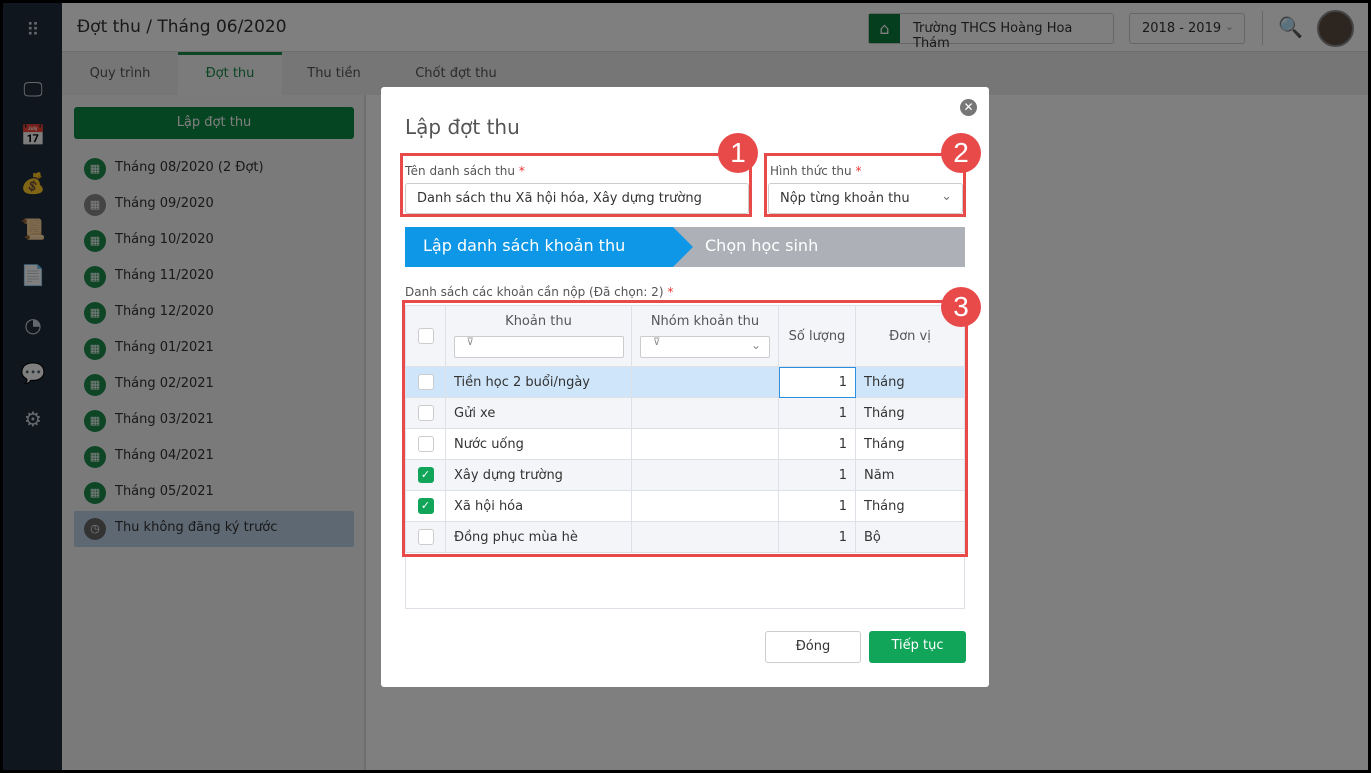 The width and height of the screenshot is (1371, 773). What do you see at coordinates (685, 583) in the screenshot?
I see `table-empty-area` at bounding box center [685, 583].